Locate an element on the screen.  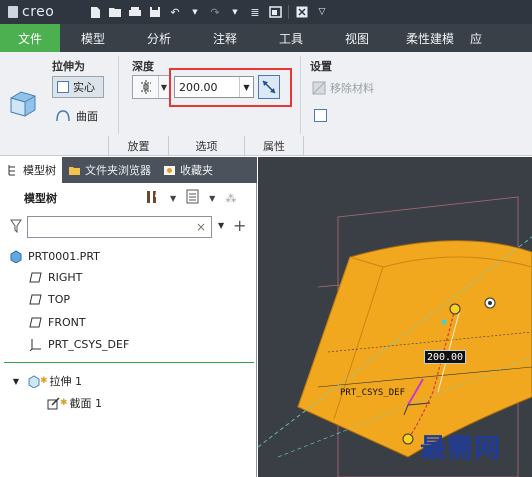
tab-tools: 工具 is located at coordinates (291, 38).